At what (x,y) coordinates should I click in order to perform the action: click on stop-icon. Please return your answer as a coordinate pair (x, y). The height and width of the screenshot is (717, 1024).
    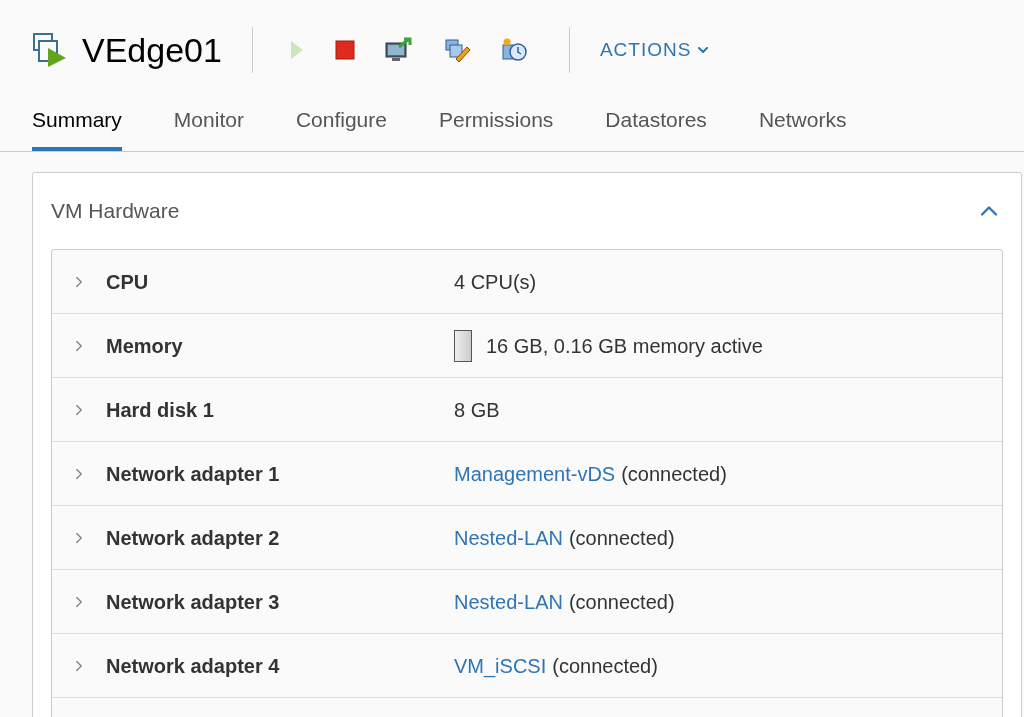
    Looking at the image, I should click on (344, 50).